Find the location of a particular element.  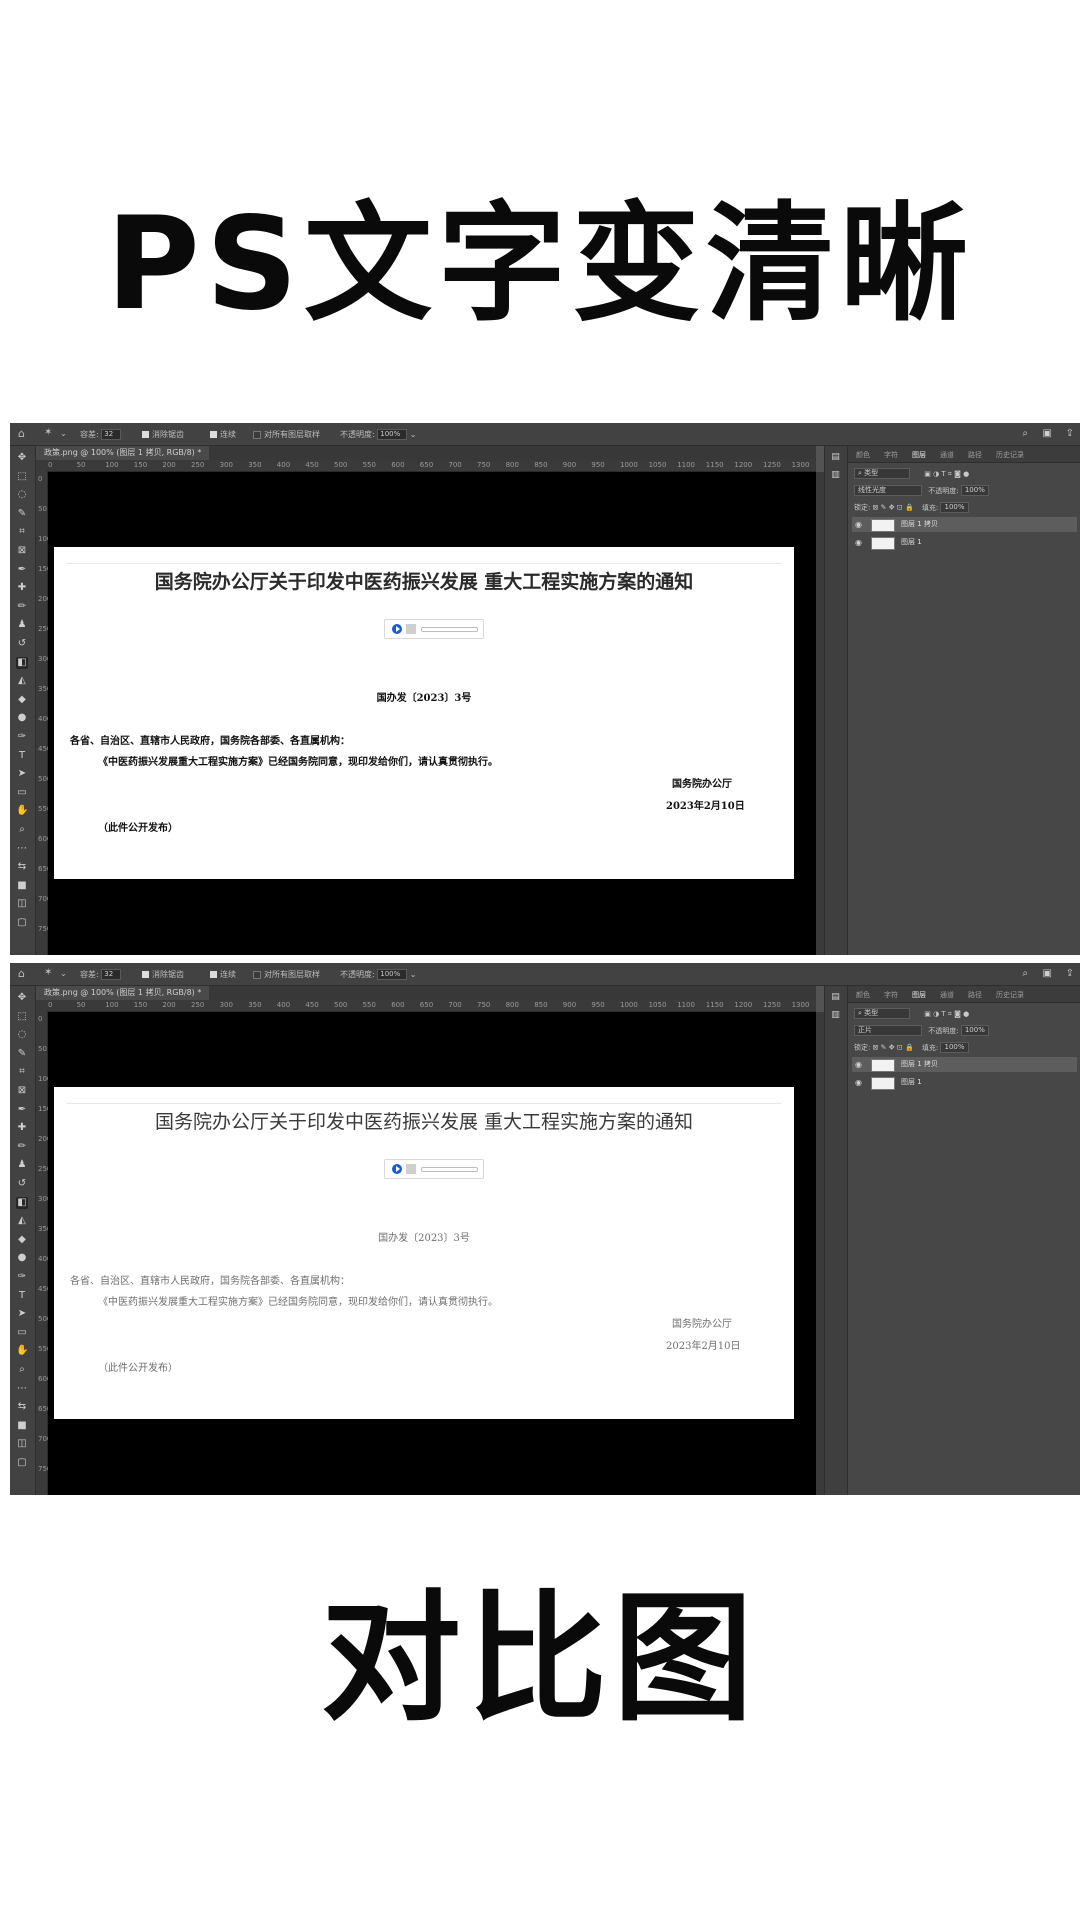

panel-tab: 通道 is located at coordinates (947, 995).